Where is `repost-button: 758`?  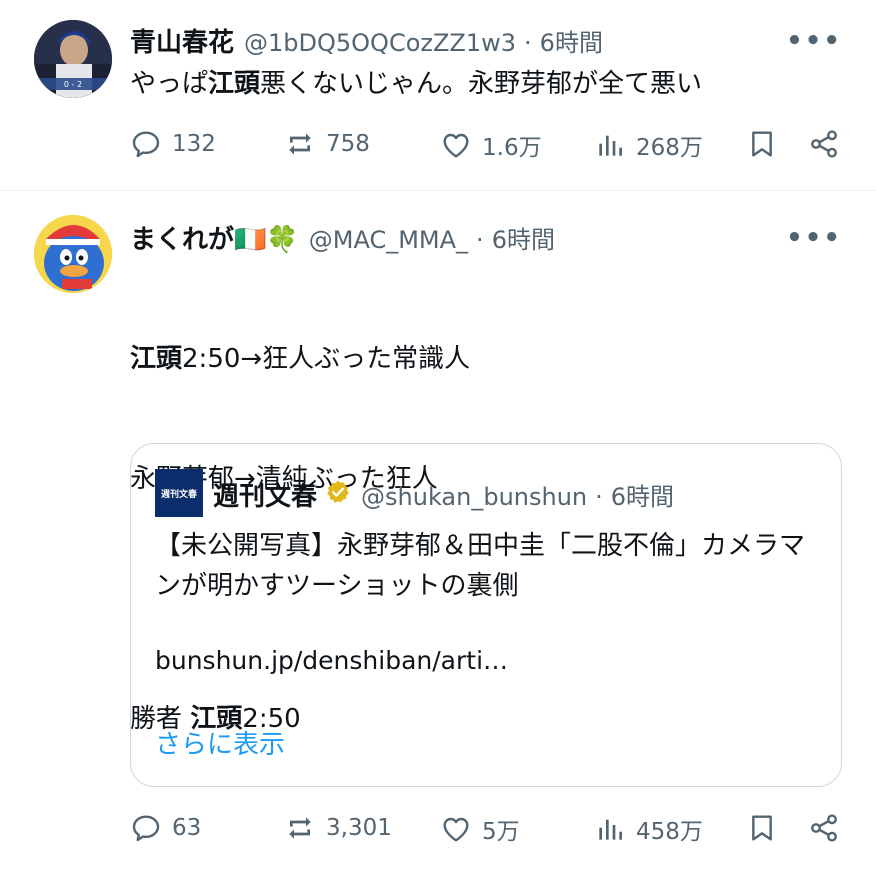 repost-button: 758 is located at coordinates (327, 144).